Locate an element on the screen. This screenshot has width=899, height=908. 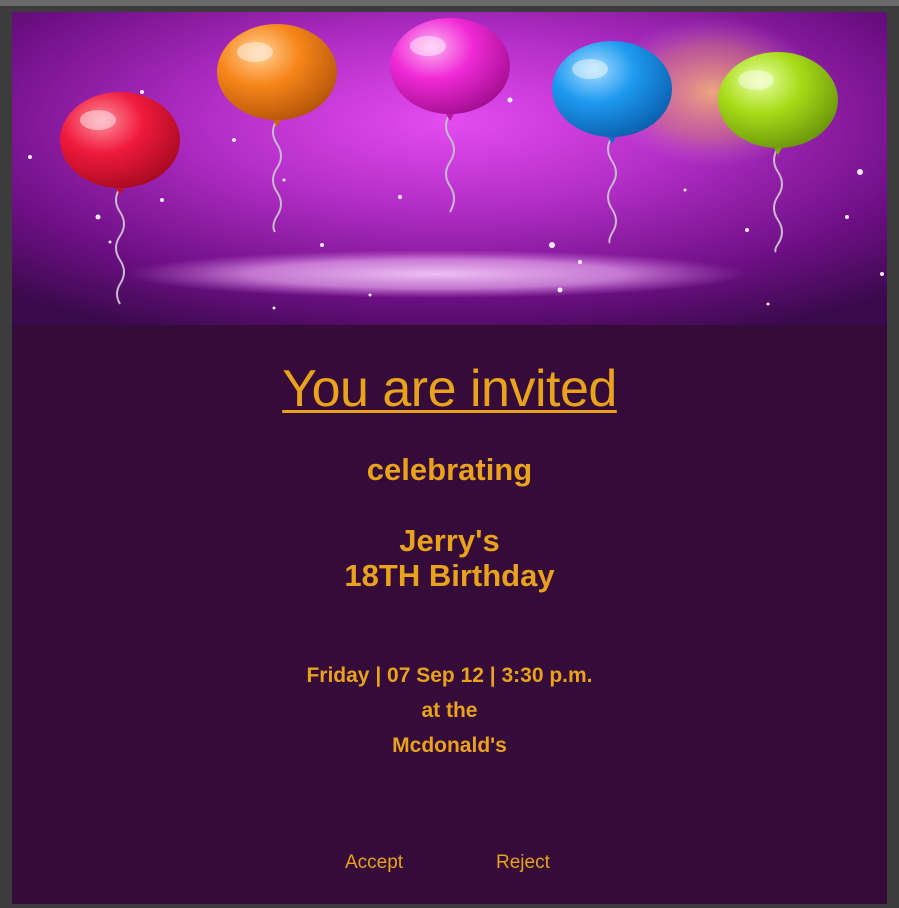
rsvp-actions: Accept Reject is located at coordinates (449, 865).